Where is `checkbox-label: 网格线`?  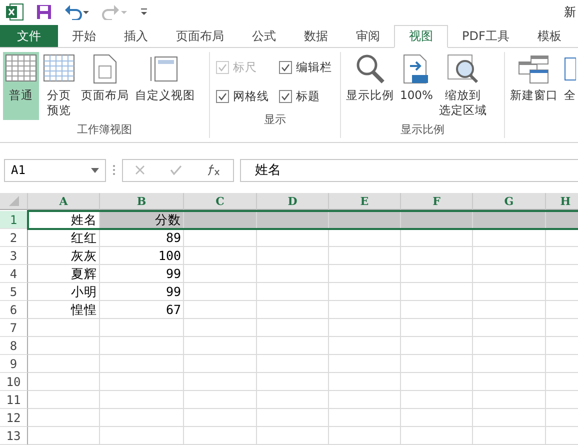
checkbox-label: 网格线 is located at coordinates (251, 96).